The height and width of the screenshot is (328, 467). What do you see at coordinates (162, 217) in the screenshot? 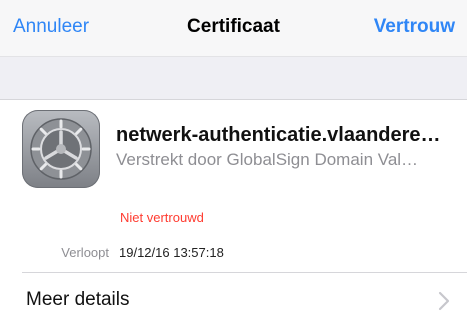
I see `trust-status: Niet vertrouwd` at bounding box center [162, 217].